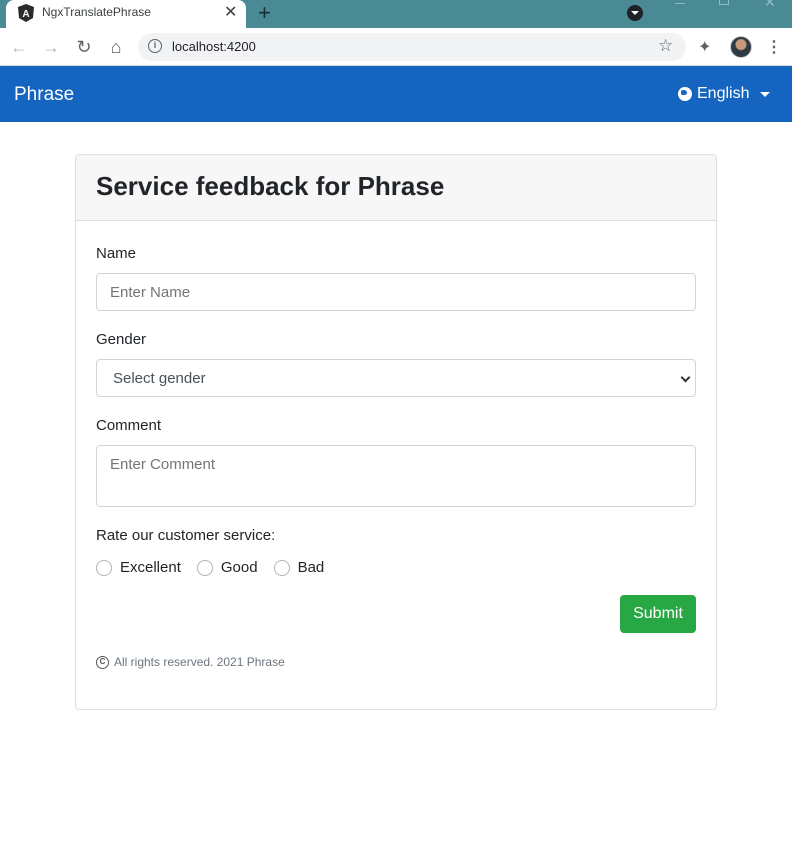 The width and height of the screenshot is (792, 843). Describe the element at coordinates (102, 662) in the screenshot. I see `copyright-icon: C` at that location.